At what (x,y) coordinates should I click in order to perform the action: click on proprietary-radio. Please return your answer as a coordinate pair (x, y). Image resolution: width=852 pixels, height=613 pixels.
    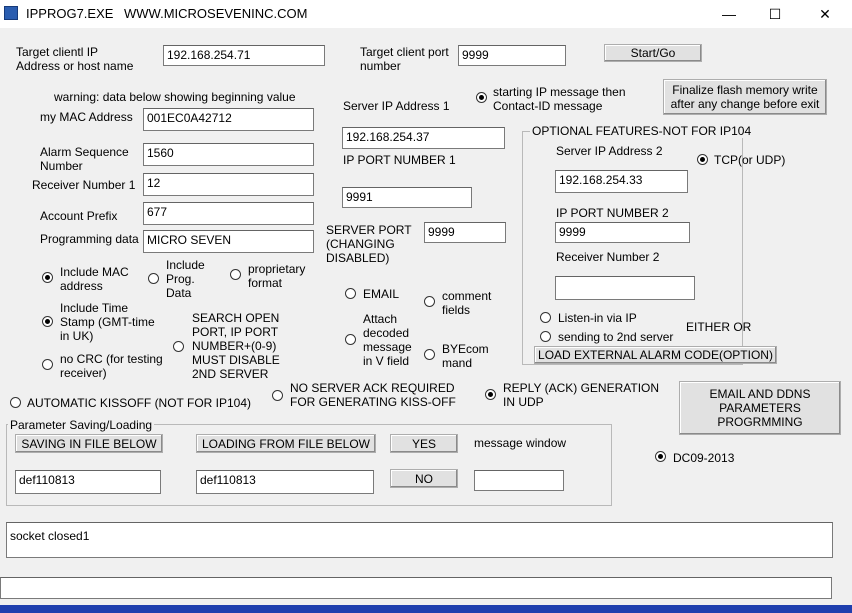
    Looking at the image, I should click on (235, 274).